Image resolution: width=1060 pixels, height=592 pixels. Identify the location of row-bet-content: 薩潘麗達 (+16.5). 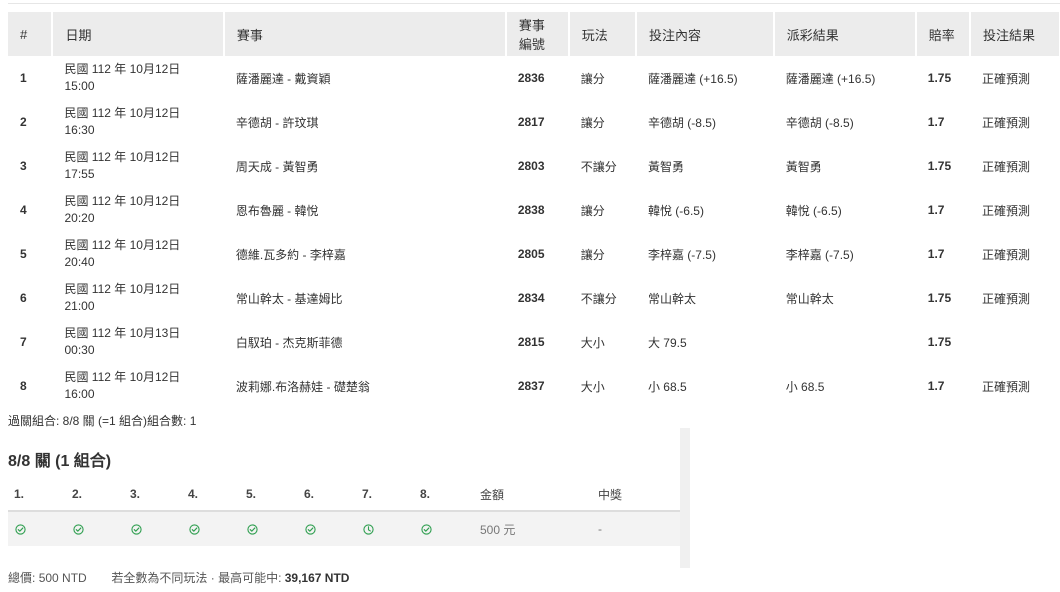
(692, 78).